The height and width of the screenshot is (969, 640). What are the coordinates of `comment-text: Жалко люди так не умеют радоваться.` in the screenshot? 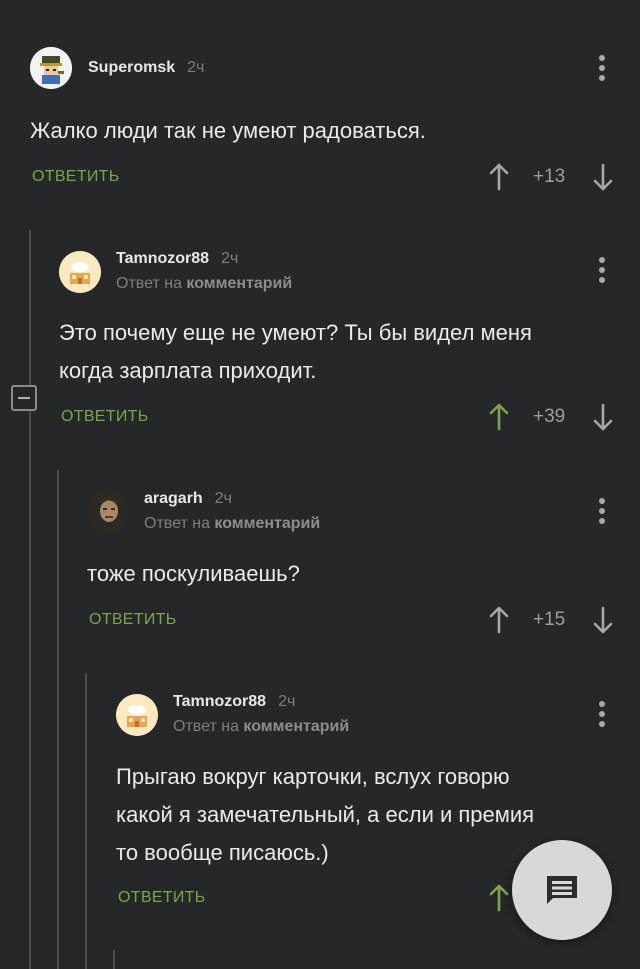 It's located at (228, 130).